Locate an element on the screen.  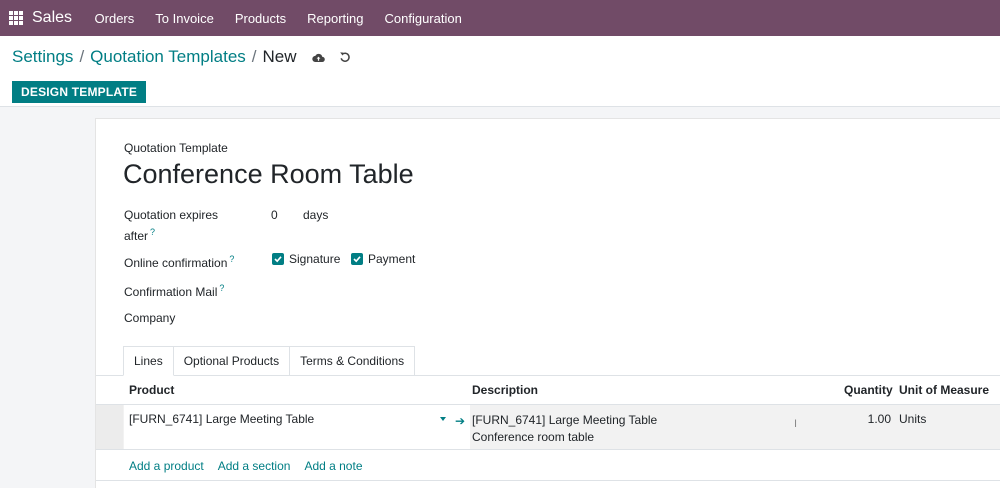
chevron-down-icon is located at coordinates (443, 419).